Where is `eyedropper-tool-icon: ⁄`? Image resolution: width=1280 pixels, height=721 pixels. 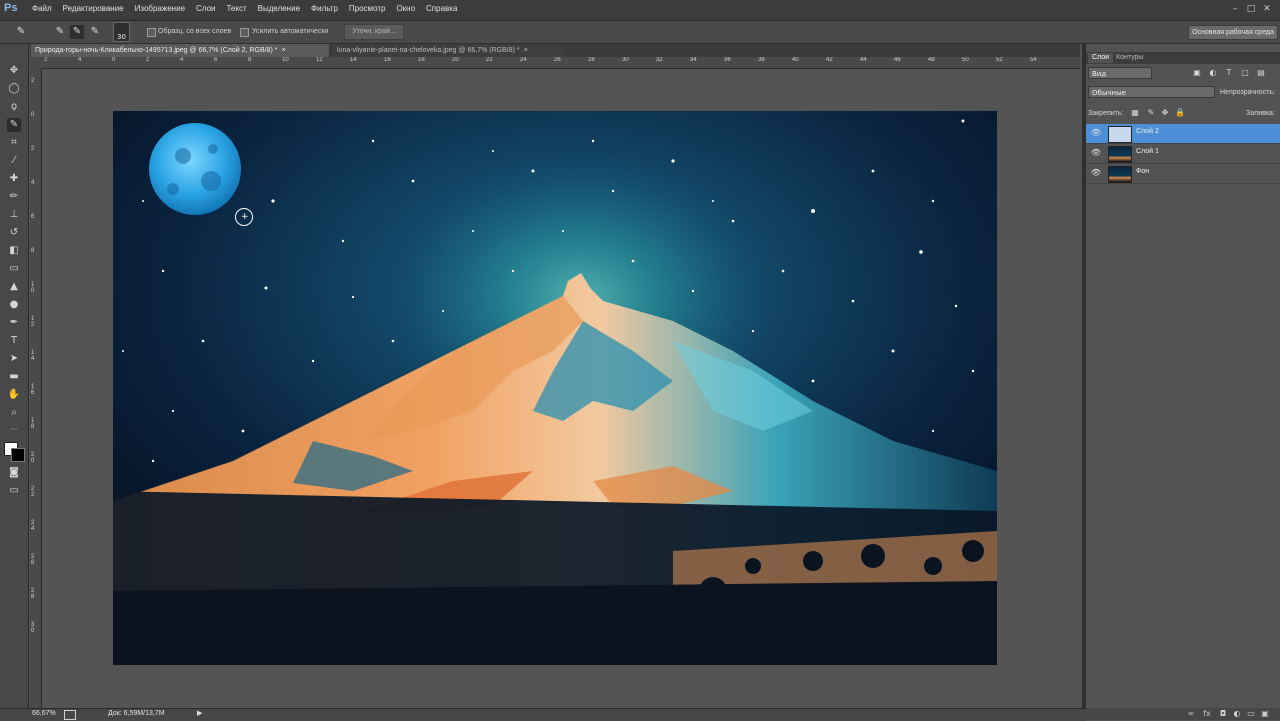
eyedropper-tool-icon: ⁄ is located at coordinates (14, 161).